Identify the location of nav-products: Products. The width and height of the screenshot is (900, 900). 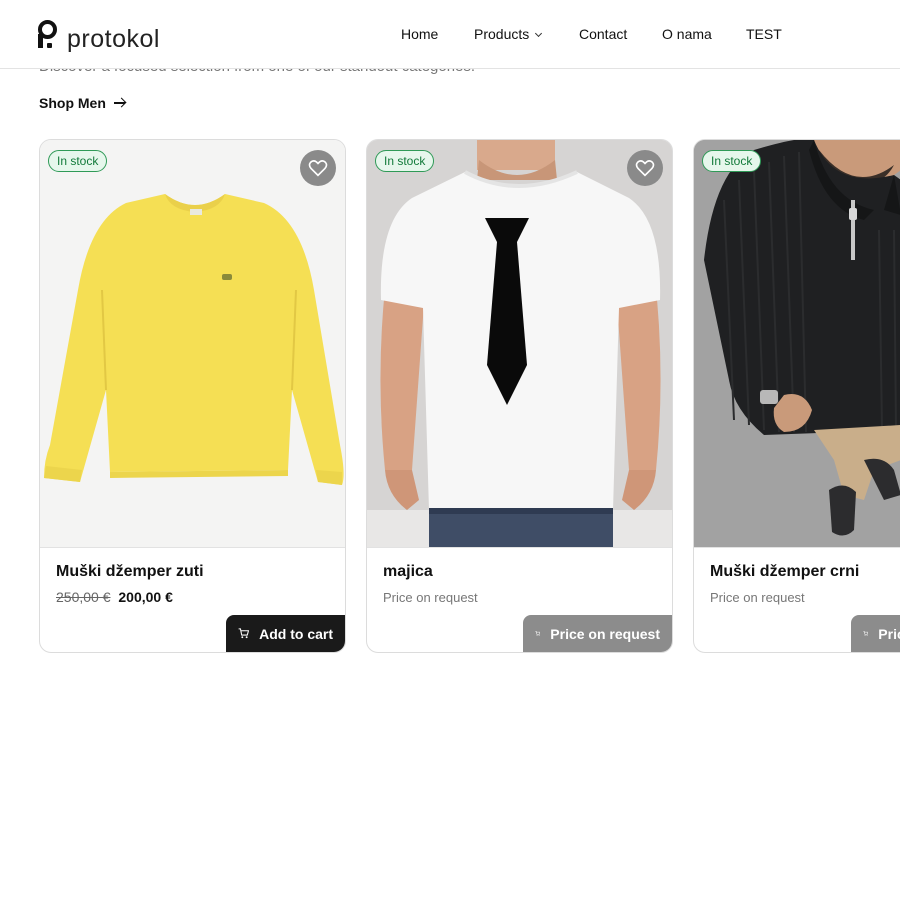
(508, 34).